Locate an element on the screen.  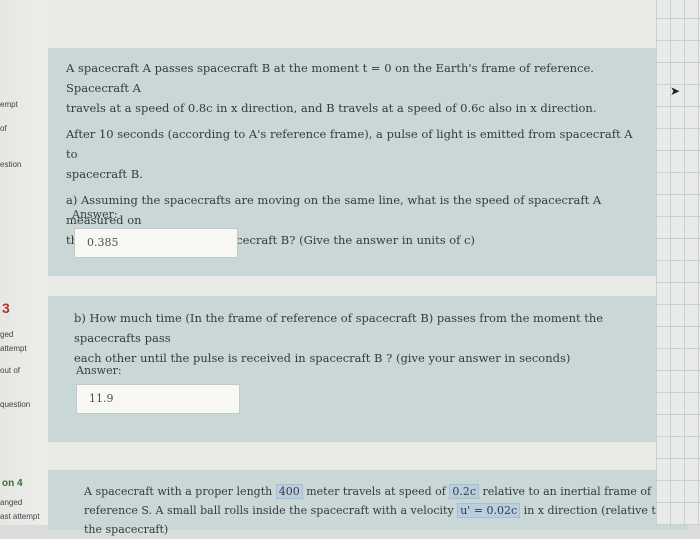
q4-line-3: the spacecraft) is located at coordinates (126, 529).